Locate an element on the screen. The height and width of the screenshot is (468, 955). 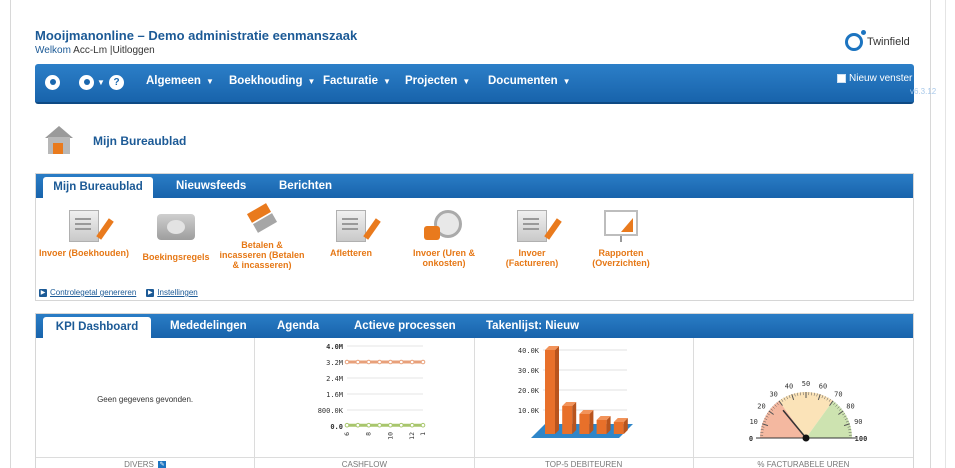
y-tick-label: 30.0K is located at coordinates (528, 371).